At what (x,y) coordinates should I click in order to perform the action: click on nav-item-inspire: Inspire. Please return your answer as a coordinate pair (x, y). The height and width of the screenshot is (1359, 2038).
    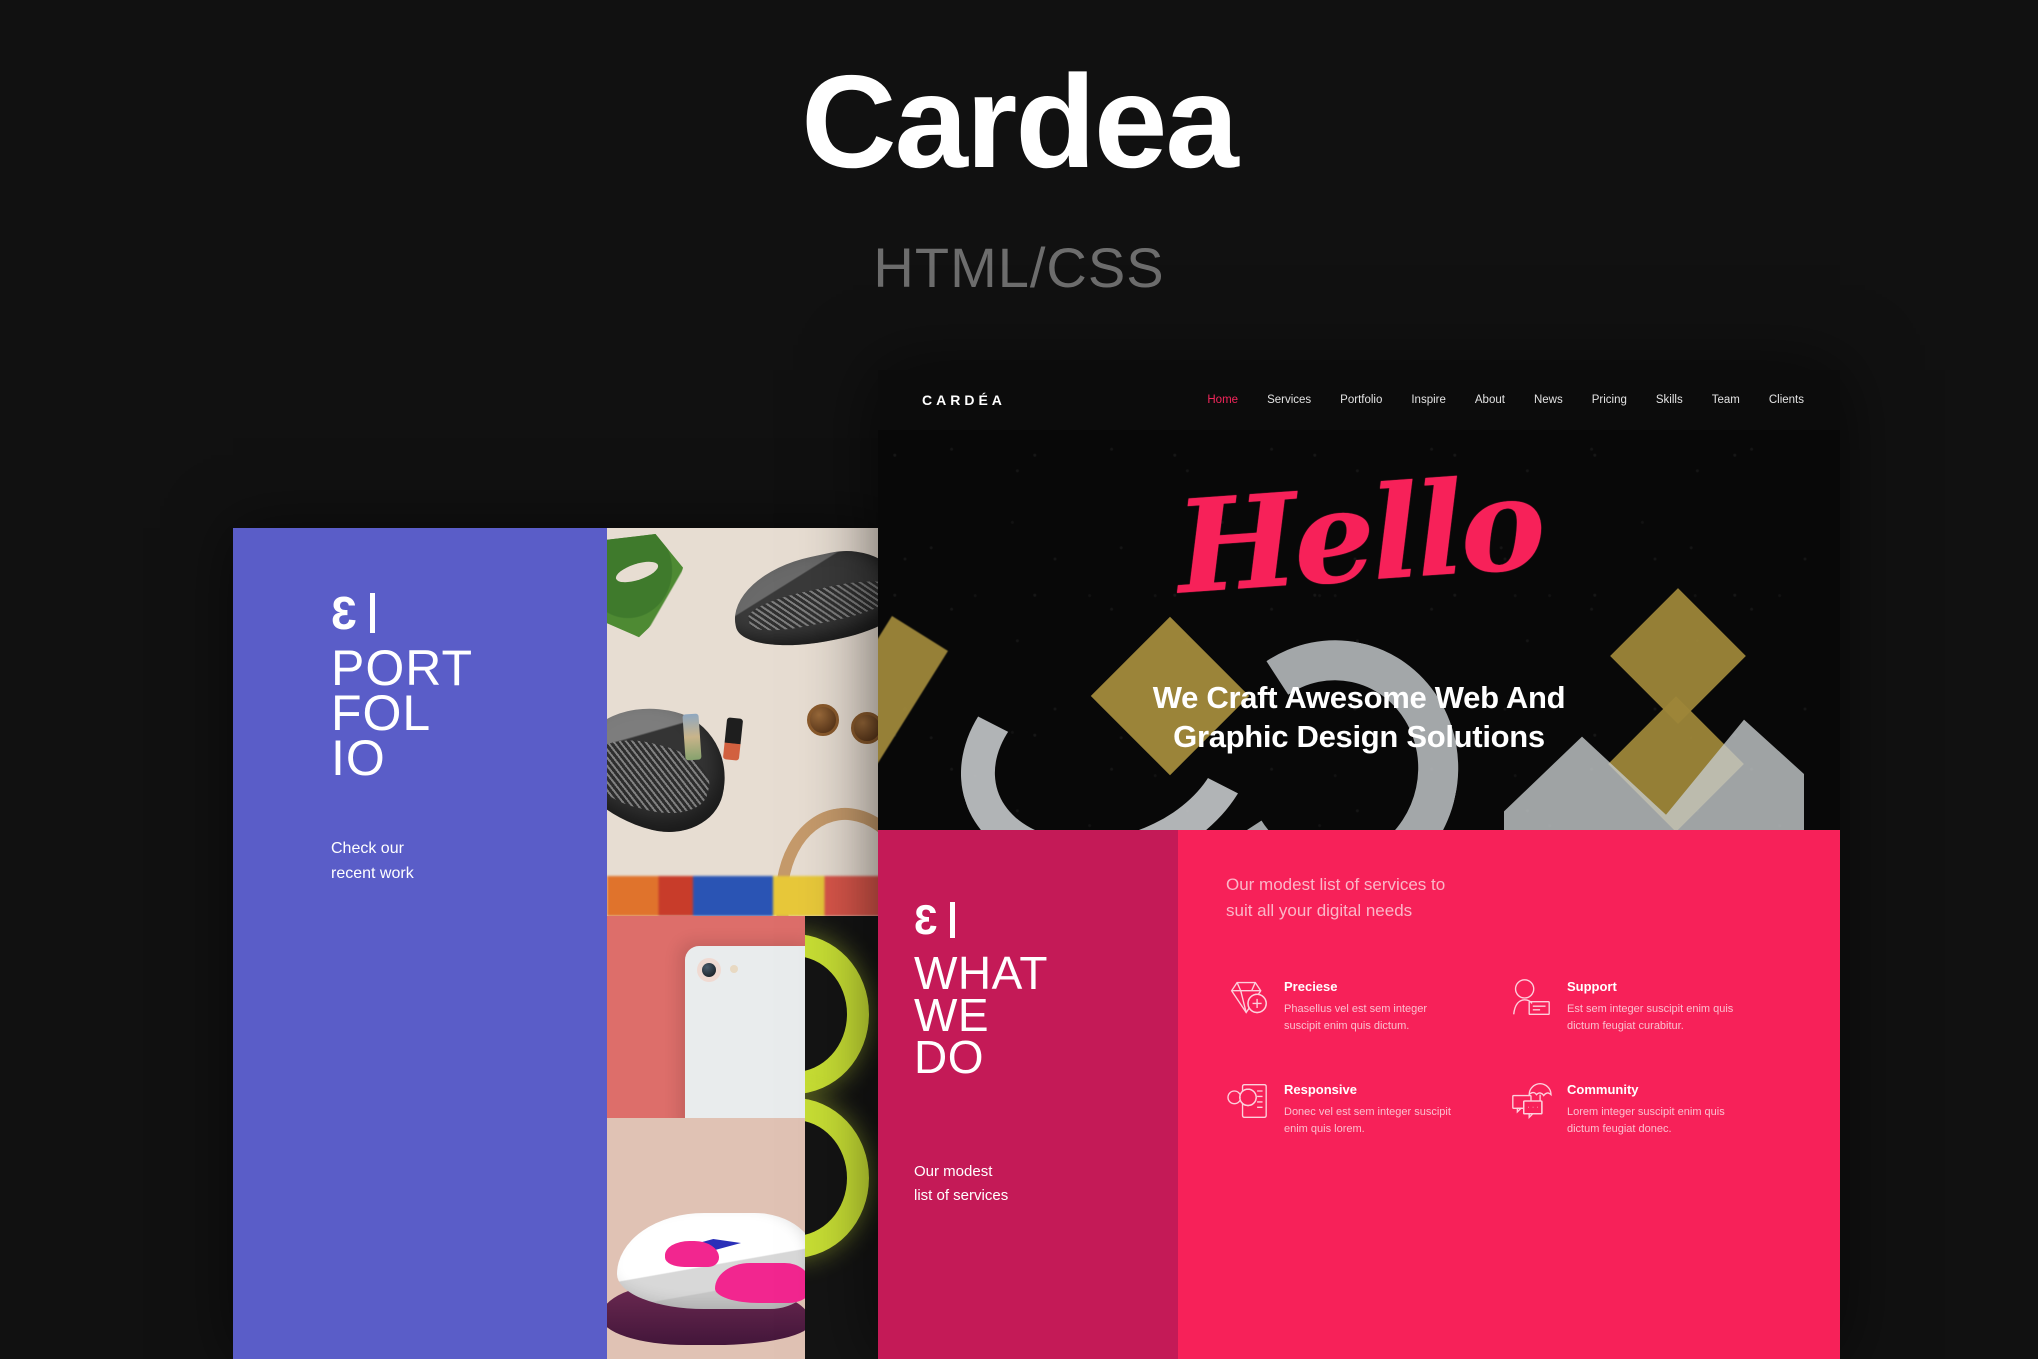
    Looking at the image, I should click on (1428, 400).